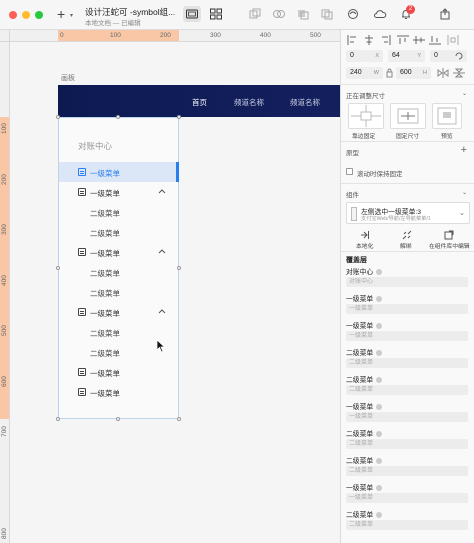 The image size is (474, 543). What do you see at coordinates (365, 235) in the screenshot?
I see `localize-icon` at bounding box center [365, 235].